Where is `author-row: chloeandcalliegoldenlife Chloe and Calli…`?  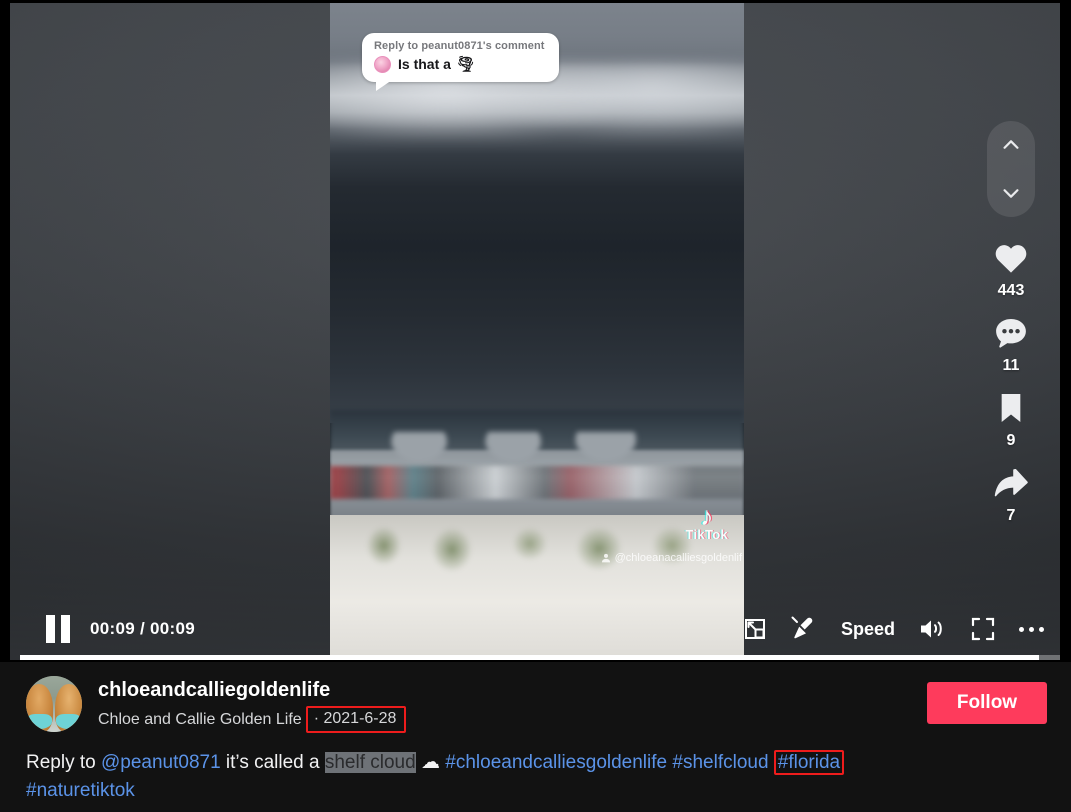
author-row: chloeandcalliegoldenlife Chloe and Calli… is located at coordinates (536, 704).